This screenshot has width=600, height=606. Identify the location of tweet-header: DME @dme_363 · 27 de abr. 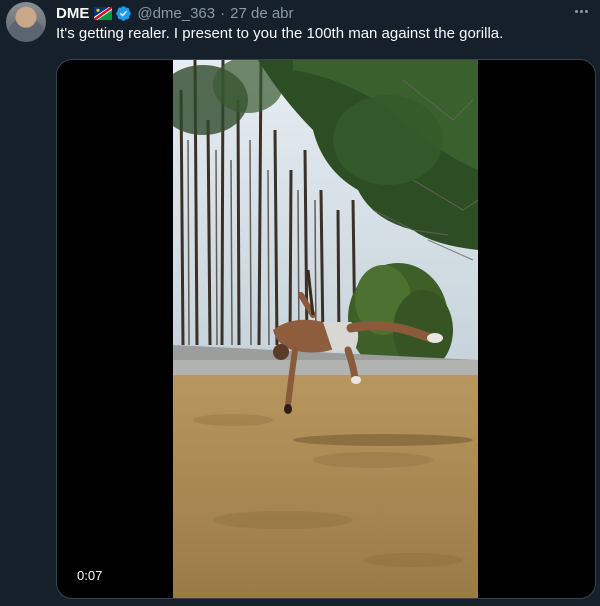
(175, 13).